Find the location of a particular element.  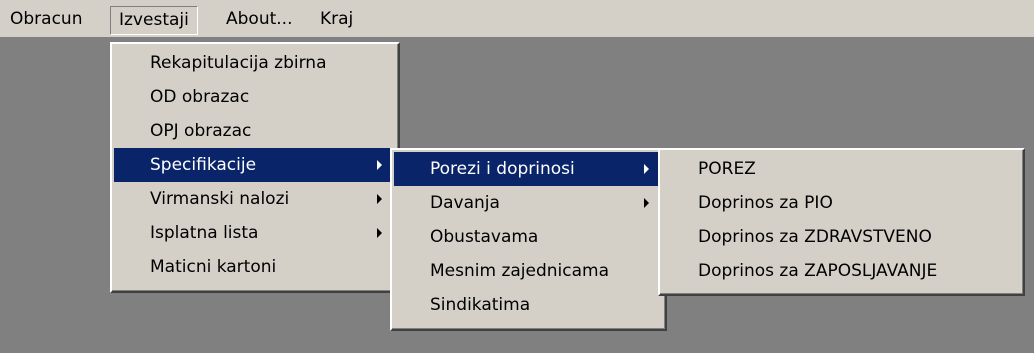

menu-item-opj-obrazac: OPJ obrazac is located at coordinates (255, 131).